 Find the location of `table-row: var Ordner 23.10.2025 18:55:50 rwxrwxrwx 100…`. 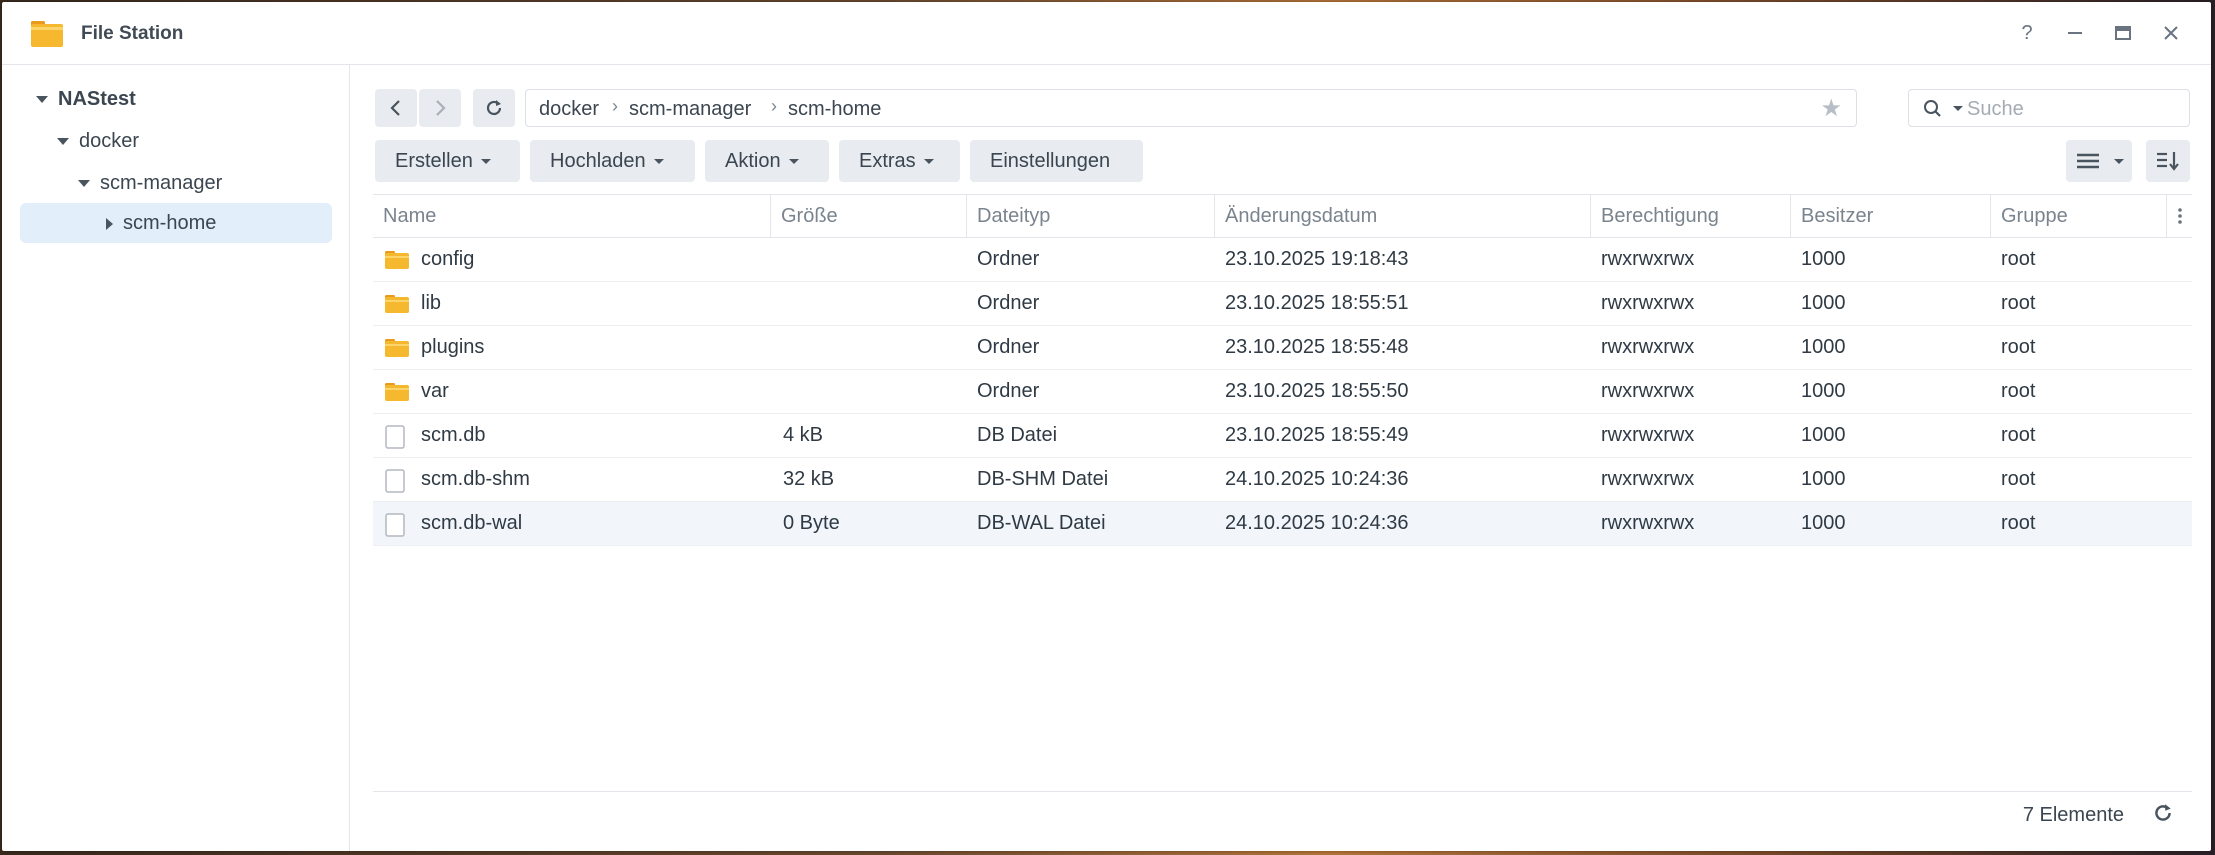

table-row: var Ordner 23.10.2025 18:55:50 rwxrwxrwx 100… is located at coordinates (1282, 392).